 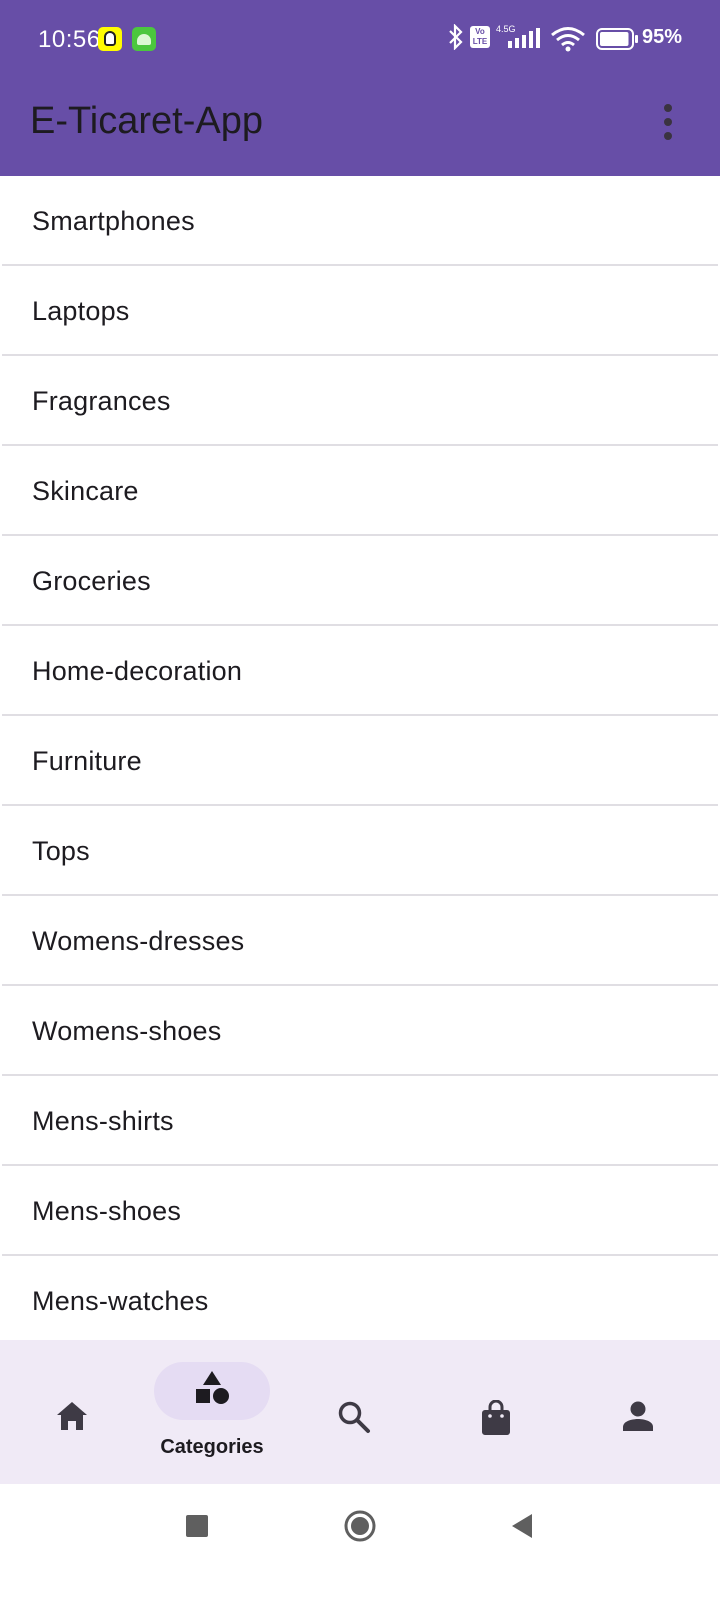 I want to click on category-item: Laptops, so click(x=360, y=311).